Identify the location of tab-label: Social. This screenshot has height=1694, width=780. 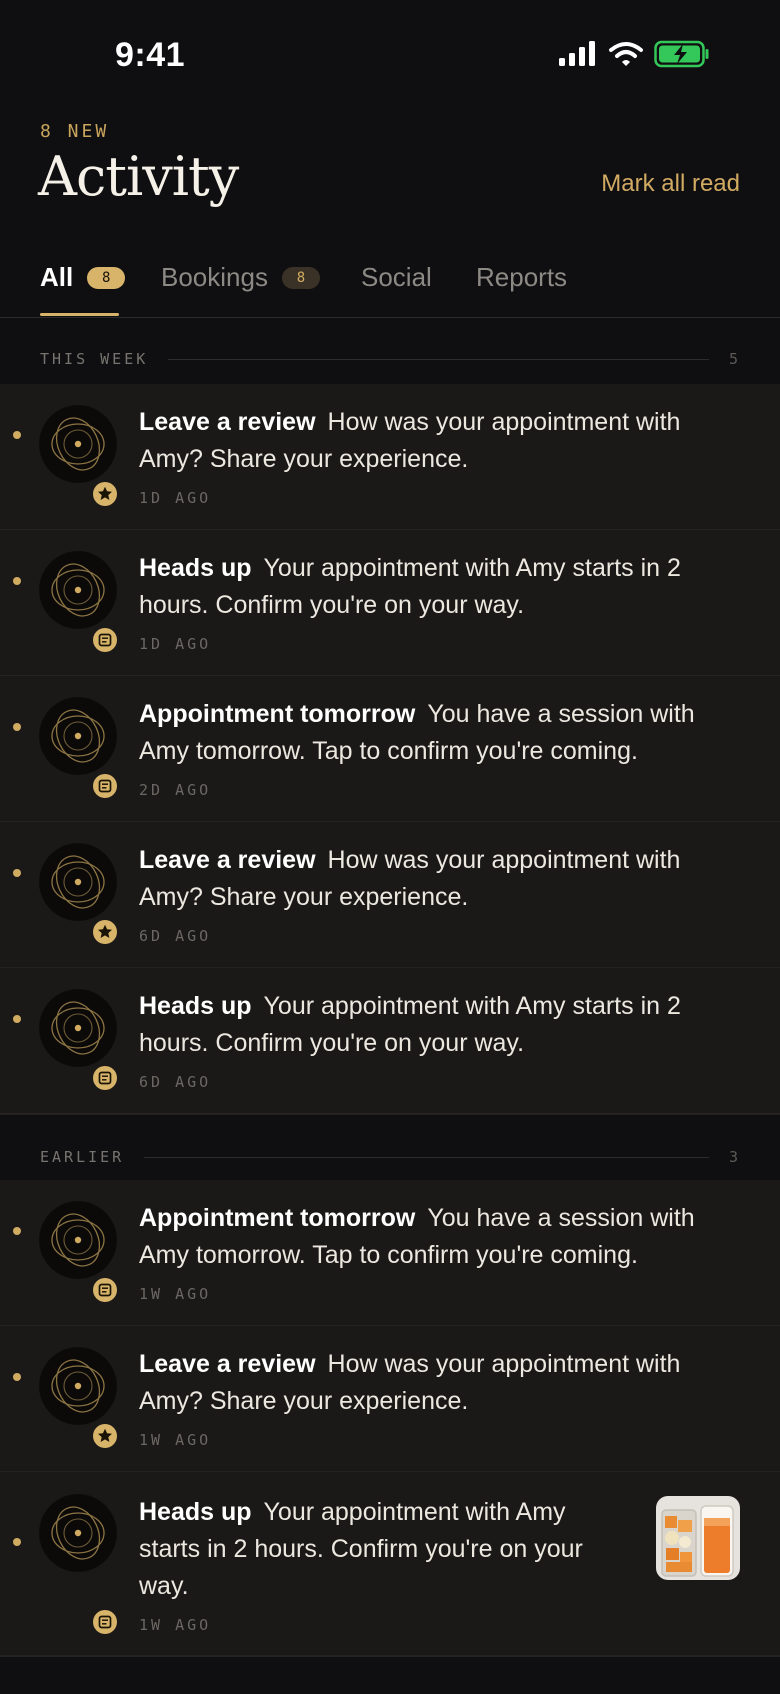
(396, 277).